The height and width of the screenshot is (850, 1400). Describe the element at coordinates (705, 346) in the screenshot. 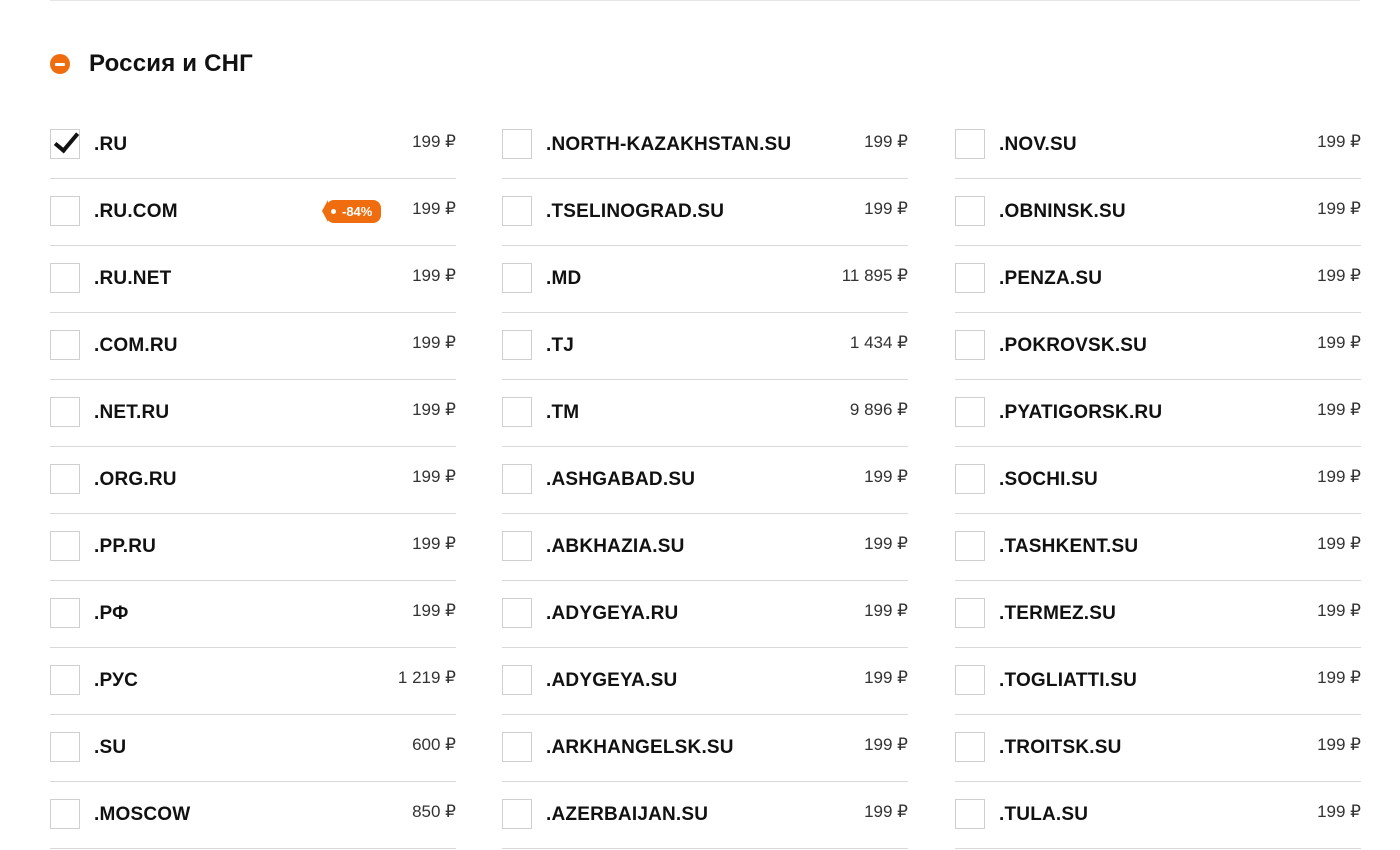

I see `domain-row: .TJ 1 434 ₽` at that location.